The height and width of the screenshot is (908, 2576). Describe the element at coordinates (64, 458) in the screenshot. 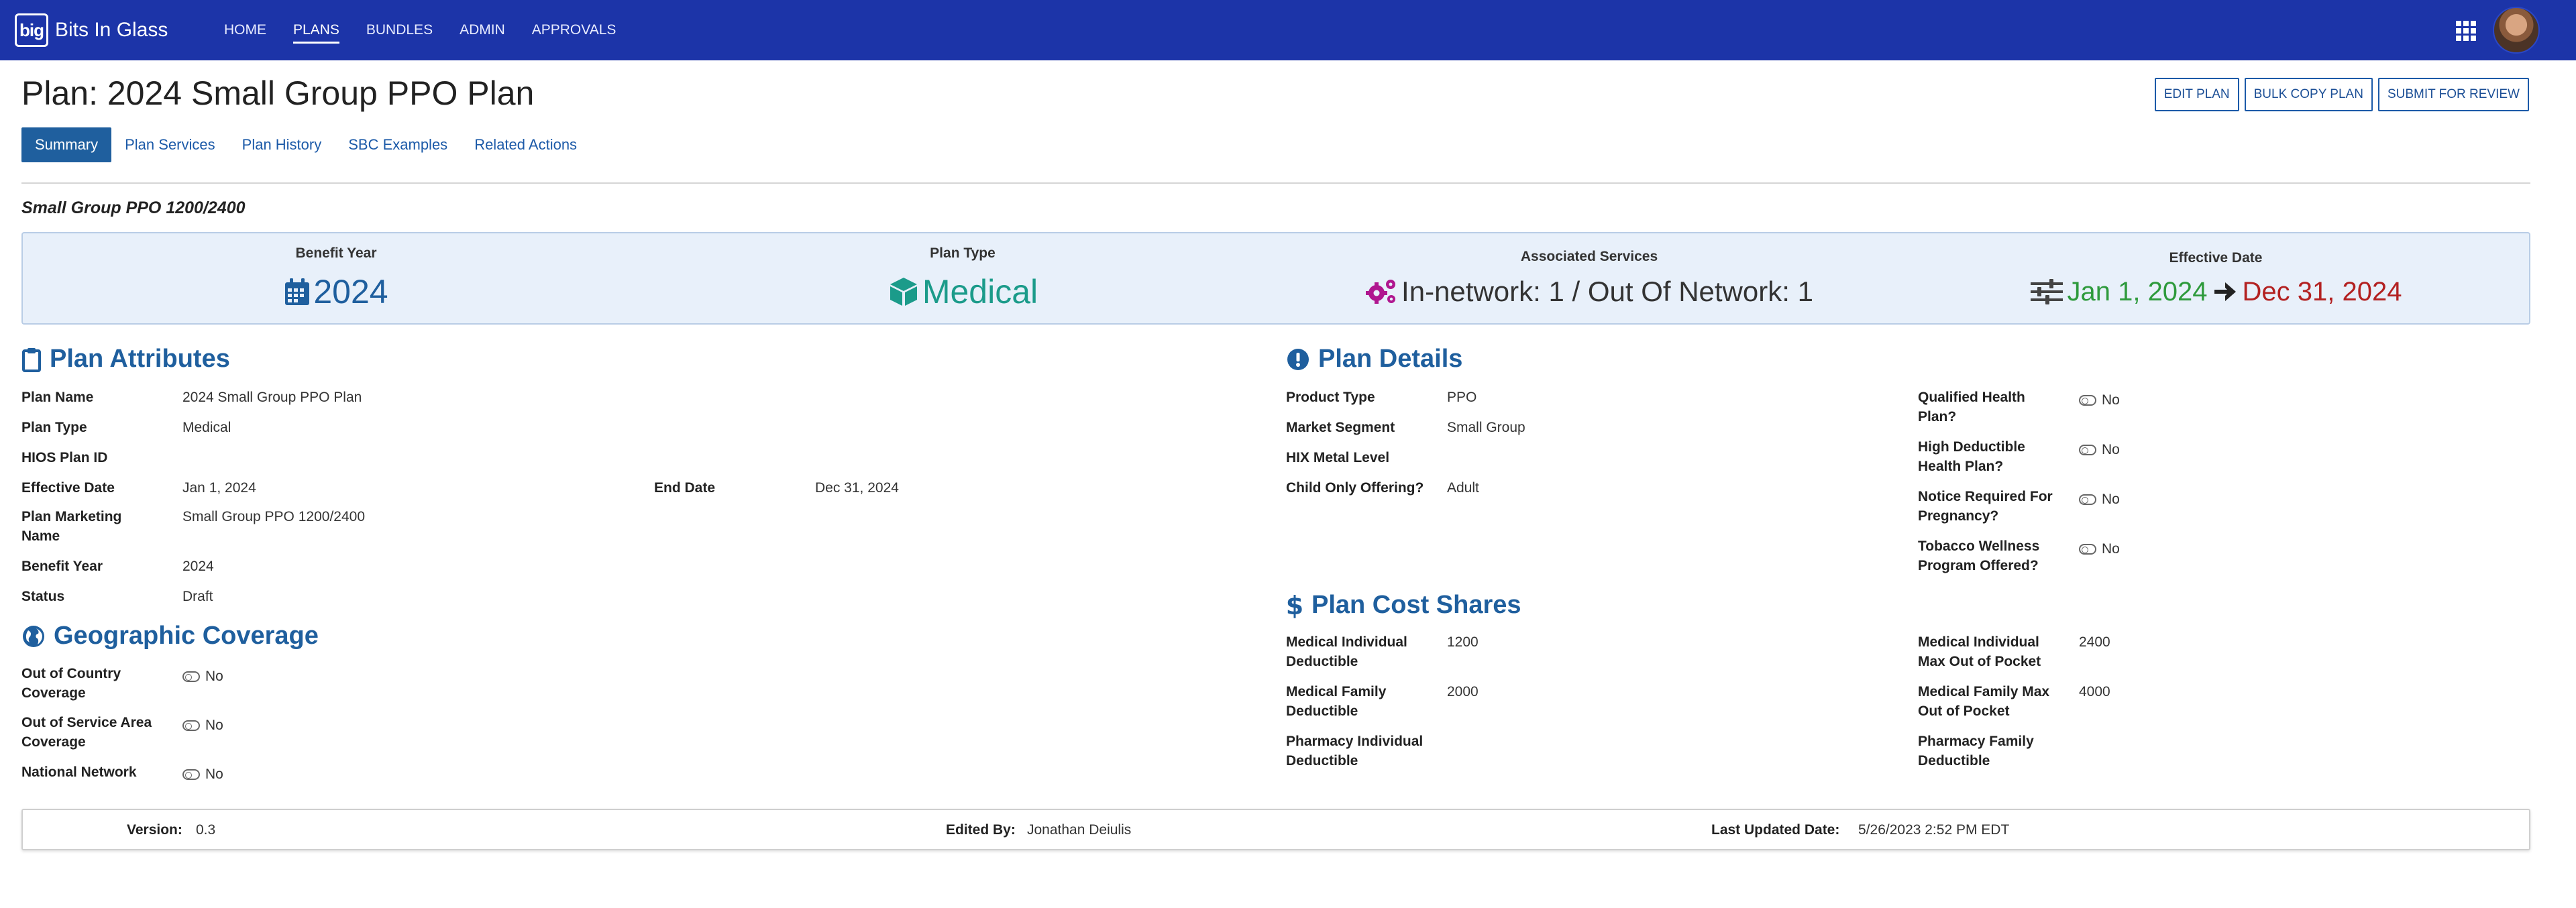

I see `field-label: HIOS Plan ID` at that location.